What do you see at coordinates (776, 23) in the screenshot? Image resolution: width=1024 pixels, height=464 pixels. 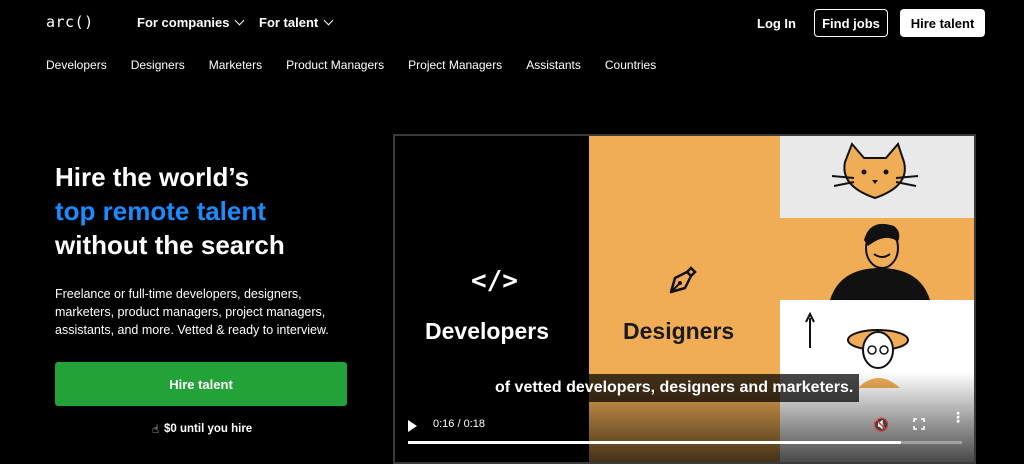 I see `login-link: Log In` at bounding box center [776, 23].